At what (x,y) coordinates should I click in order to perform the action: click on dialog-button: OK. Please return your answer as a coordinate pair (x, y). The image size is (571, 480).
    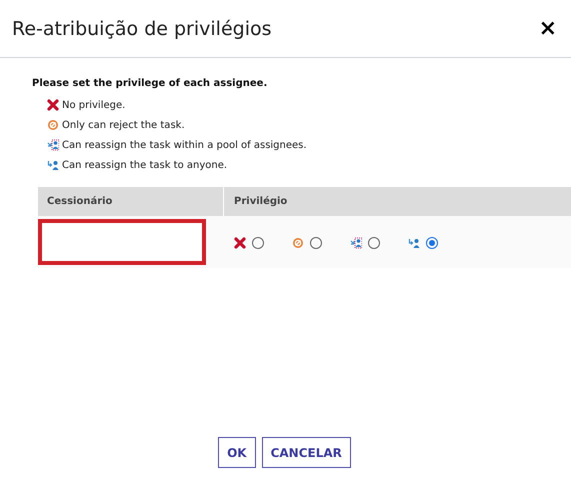
    Looking at the image, I should click on (237, 452).